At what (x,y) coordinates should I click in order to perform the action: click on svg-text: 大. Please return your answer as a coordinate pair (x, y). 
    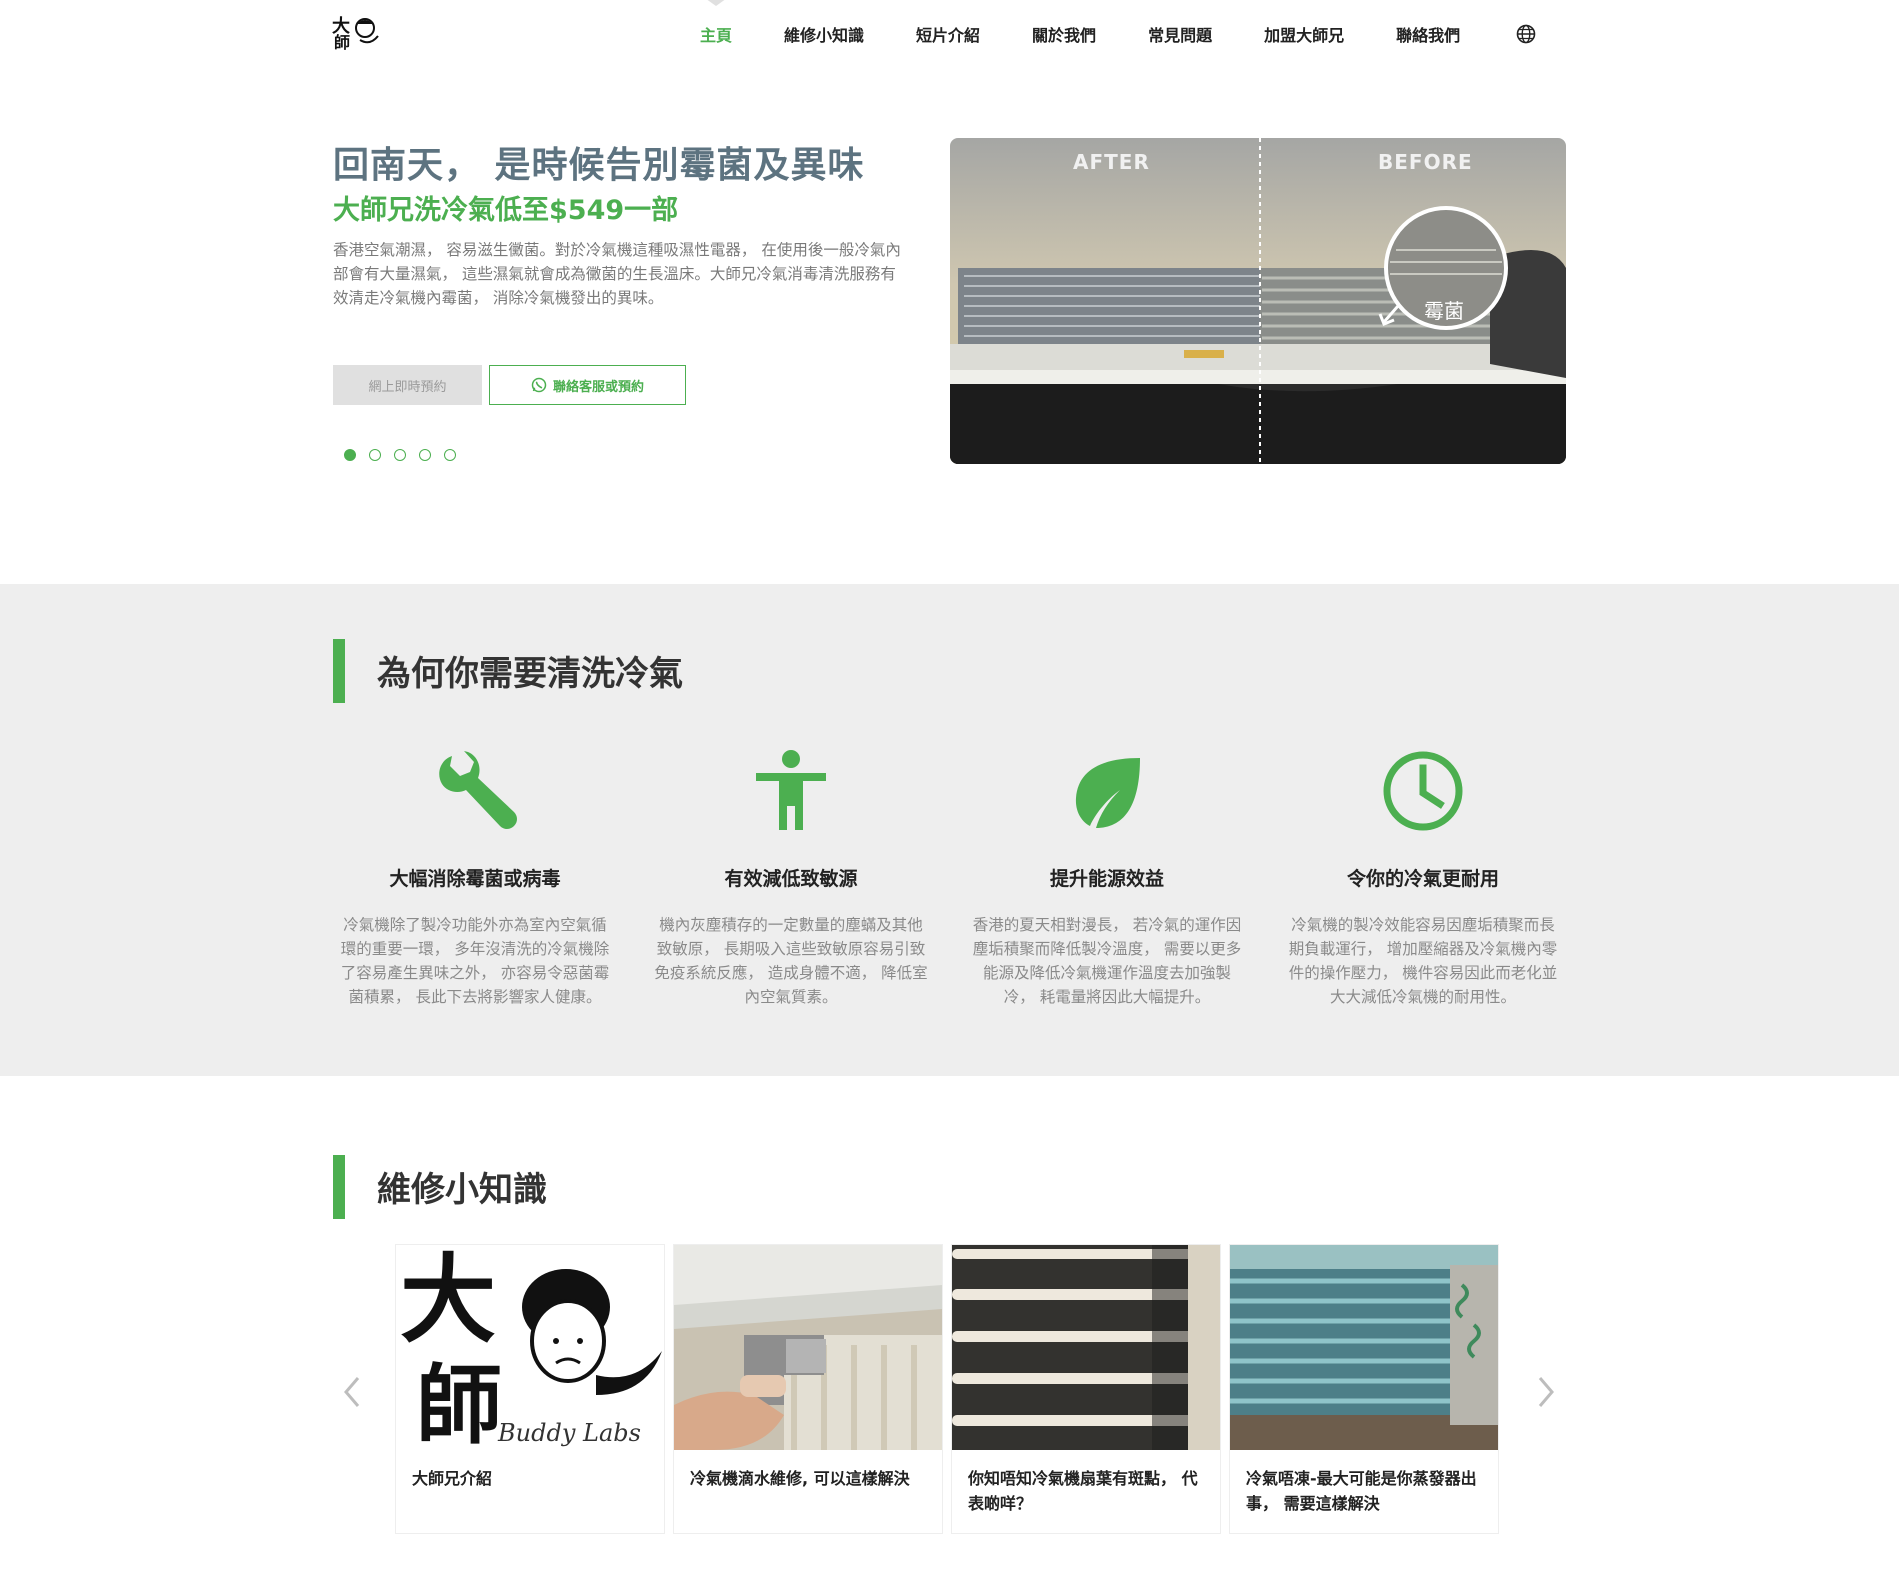
    Looking at the image, I should click on (448, 1300).